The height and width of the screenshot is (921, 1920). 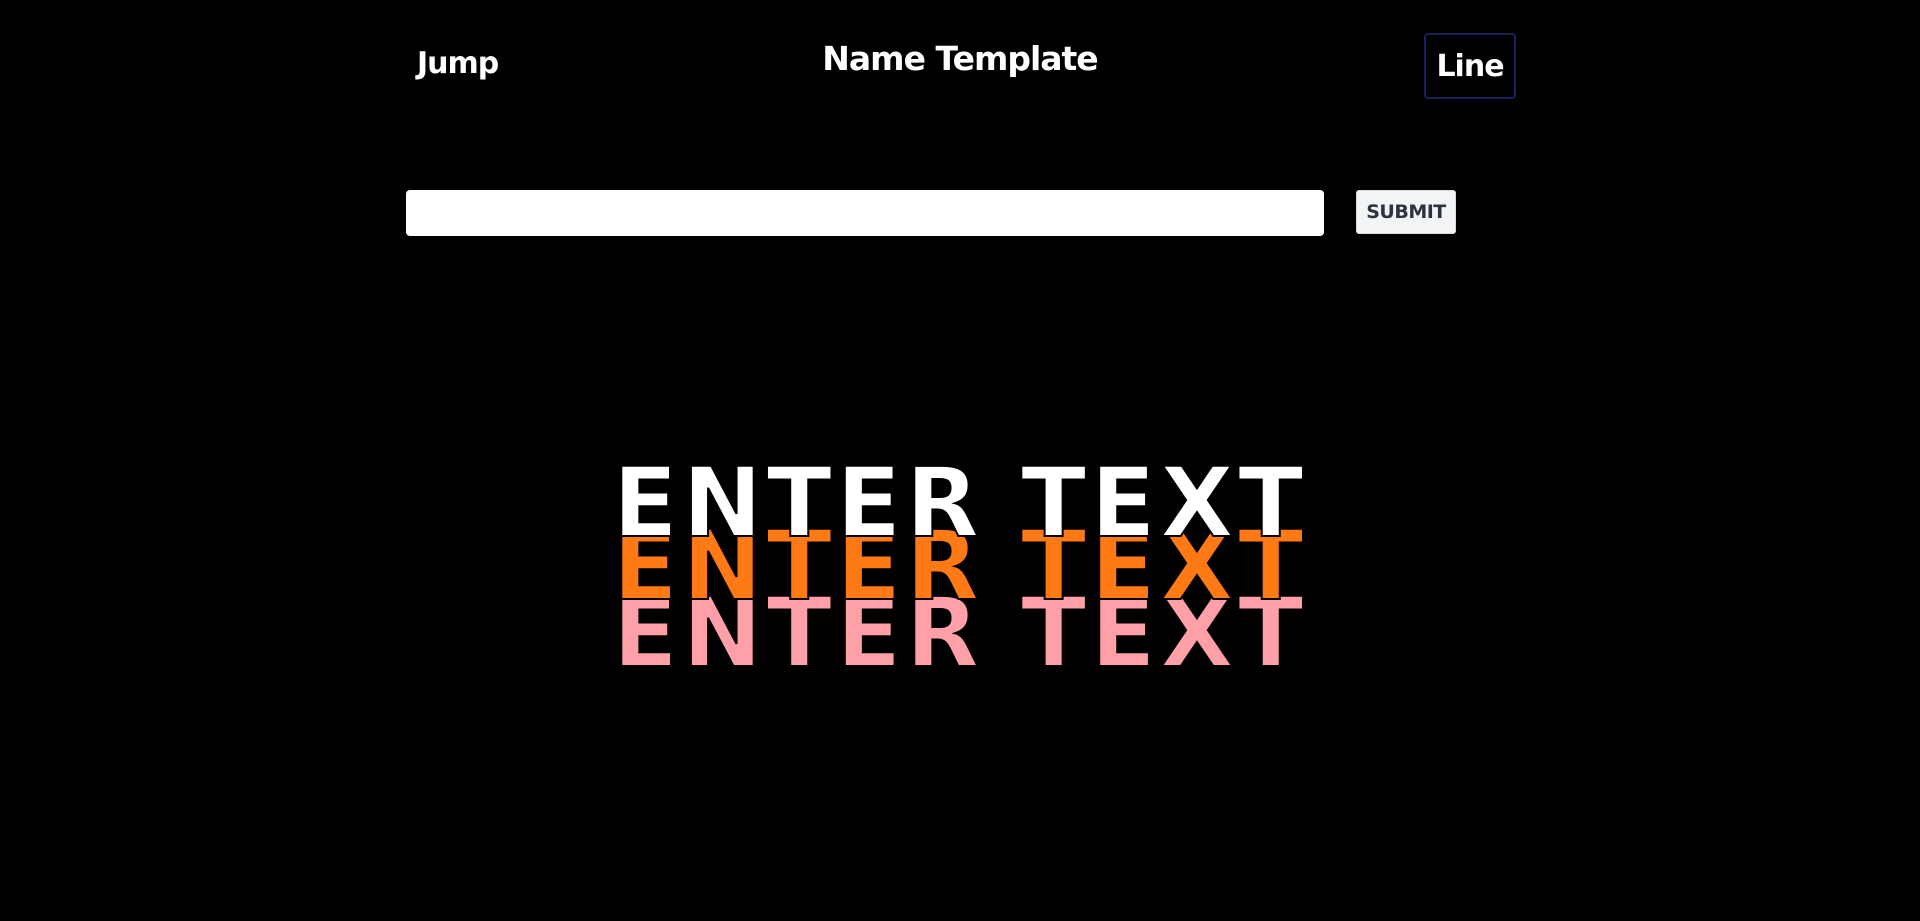 I want to click on page-title: Name Template, so click(x=960, y=58).